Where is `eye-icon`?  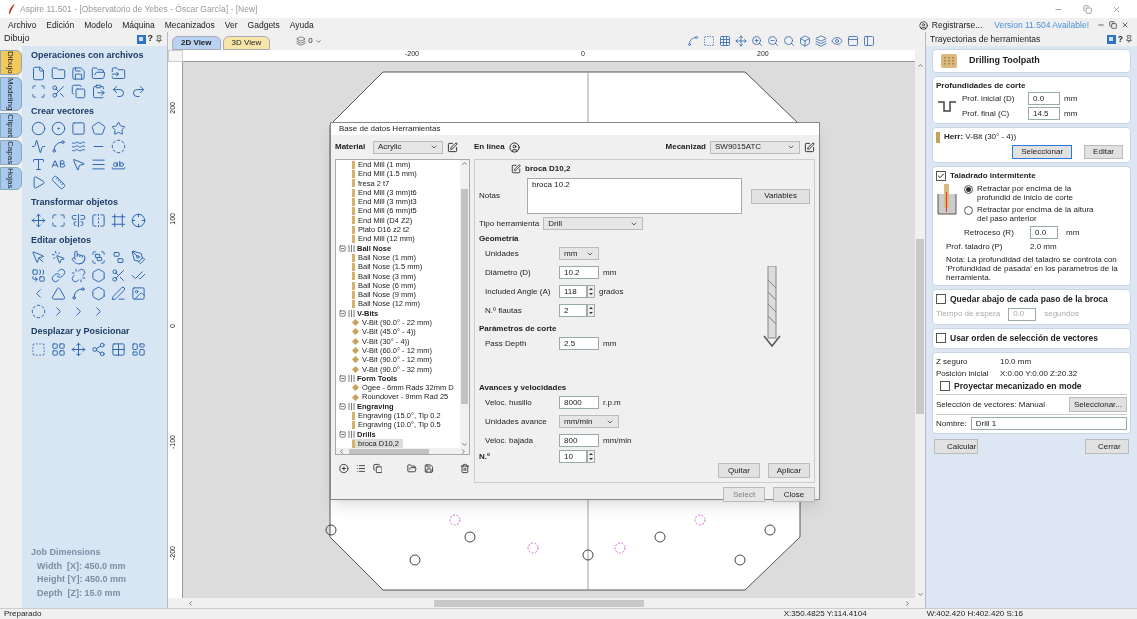 eye-icon is located at coordinates (837, 41).